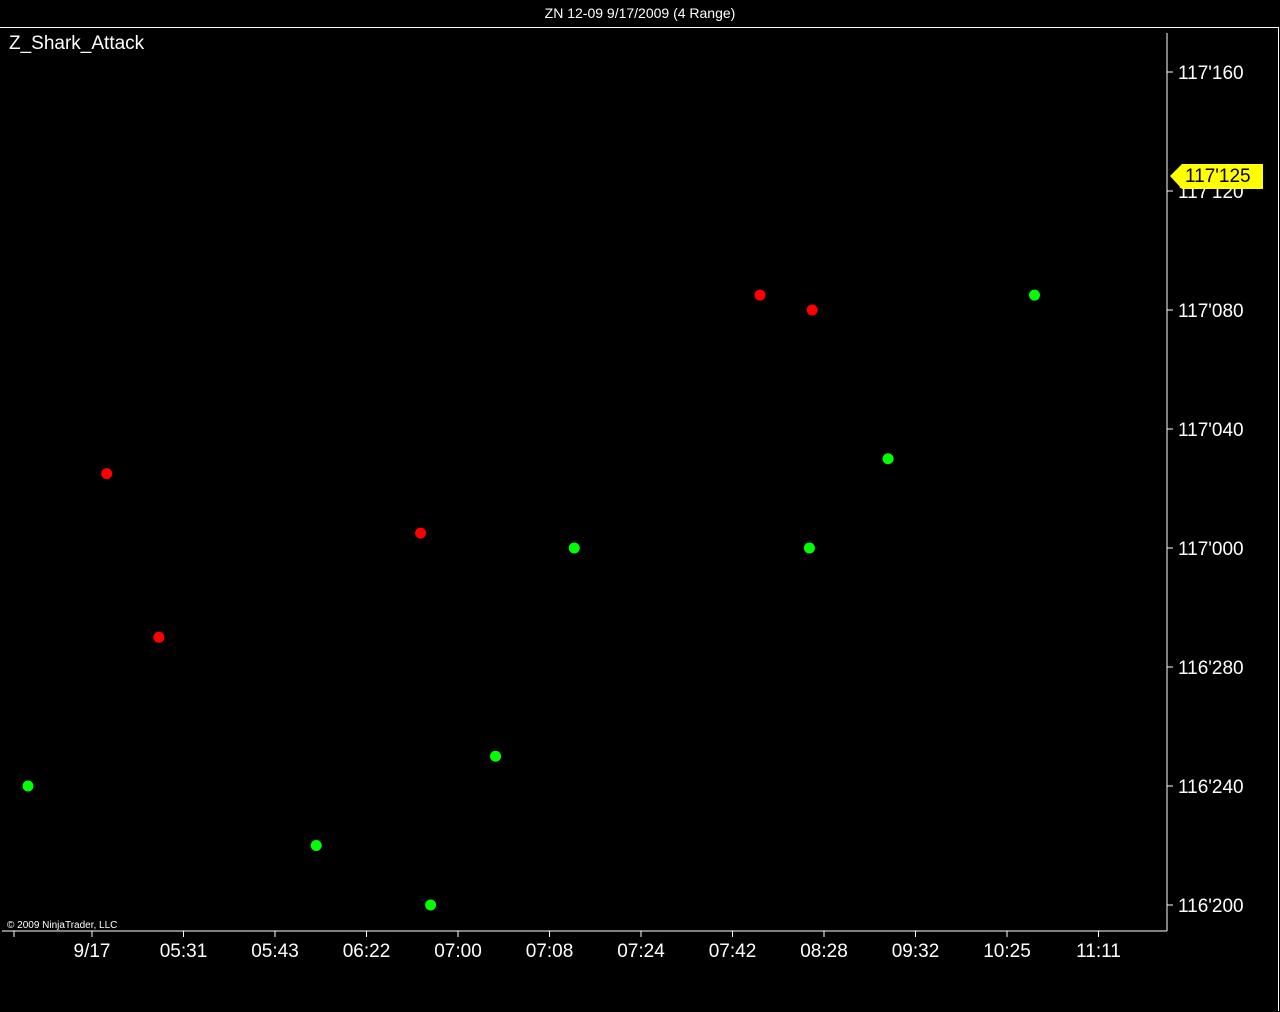 This screenshot has width=1280, height=1012. Describe the element at coordinates (458, 951) in the screenshot. I see `x-tick-label: 07:00` at that location.